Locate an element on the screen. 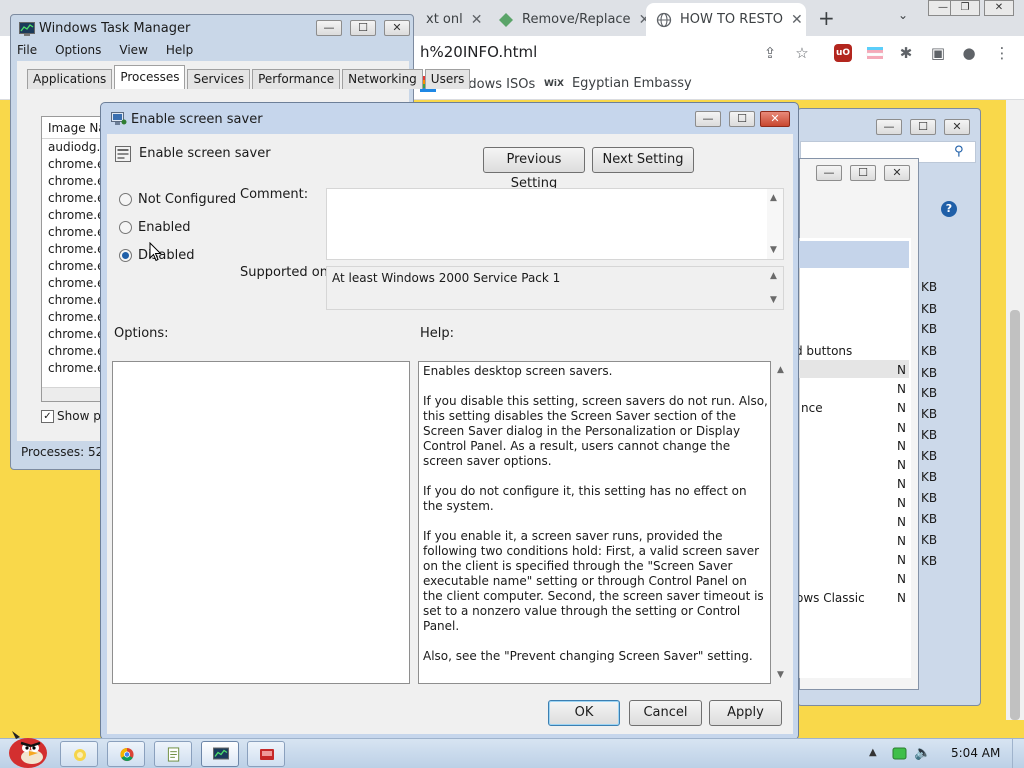  help-icon: ? is located at coordinates (949, 209).